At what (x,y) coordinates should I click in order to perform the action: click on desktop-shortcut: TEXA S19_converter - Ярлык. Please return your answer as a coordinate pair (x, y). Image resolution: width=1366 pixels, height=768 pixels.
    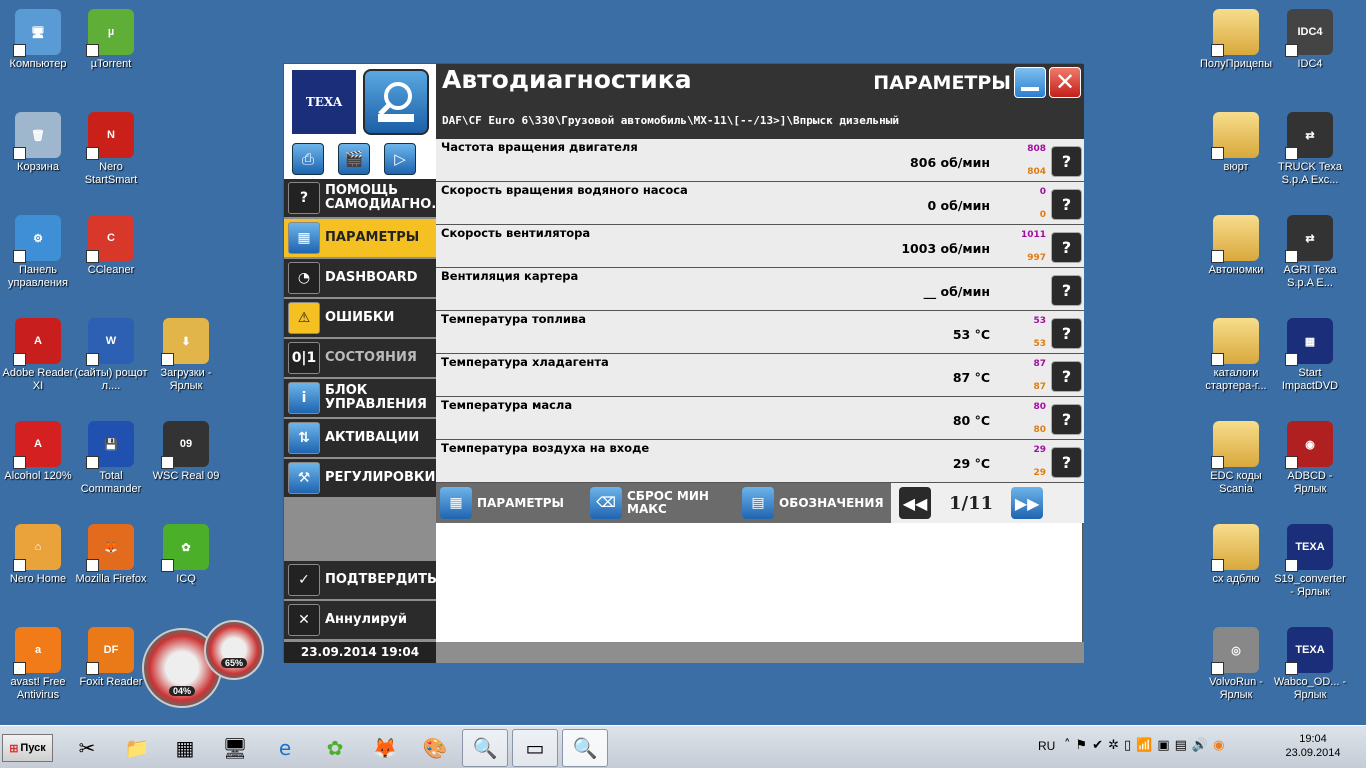
    Looking at the image, I should click on (1310, 559).